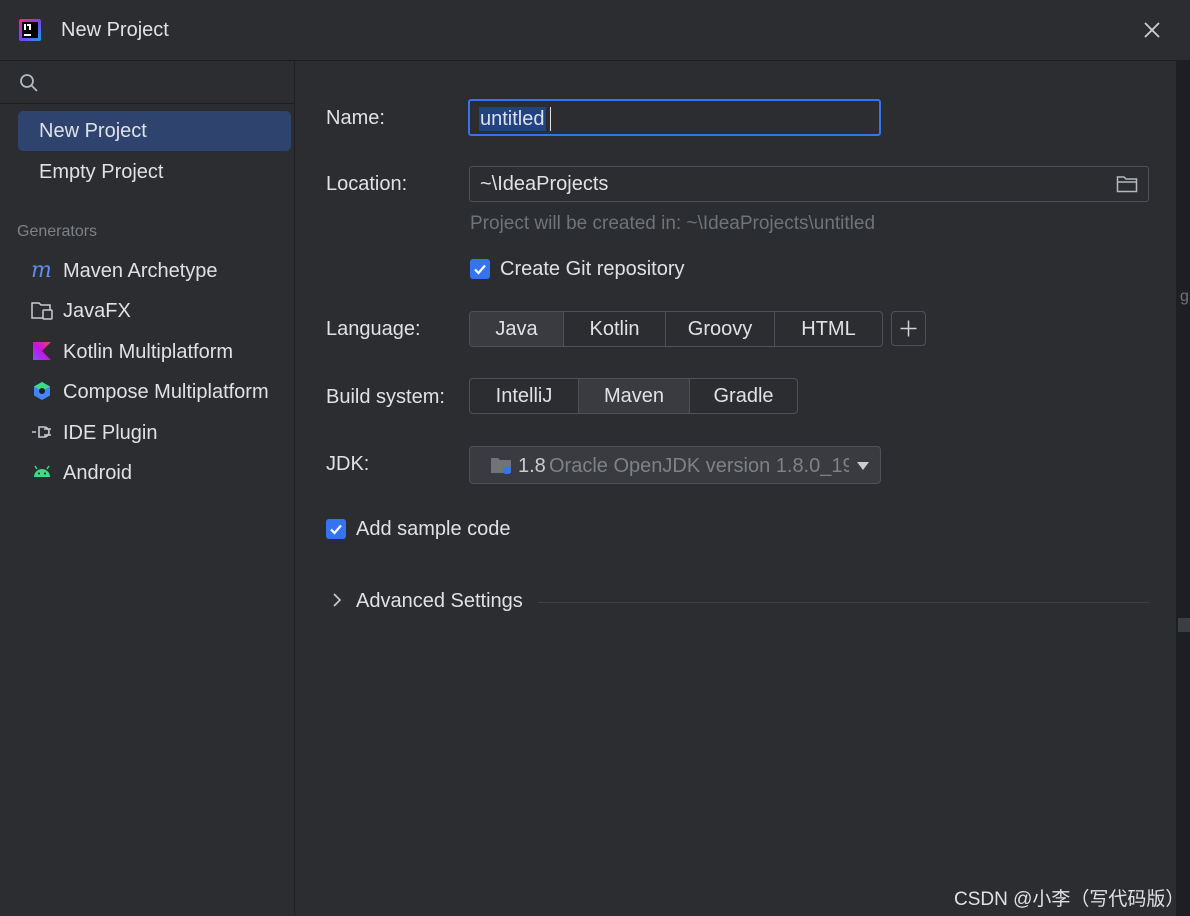 This screenshot has width=1190, height=916. I want to click on generator-compose-multiplatform: Compose Multiplatform, so click(149, 392).